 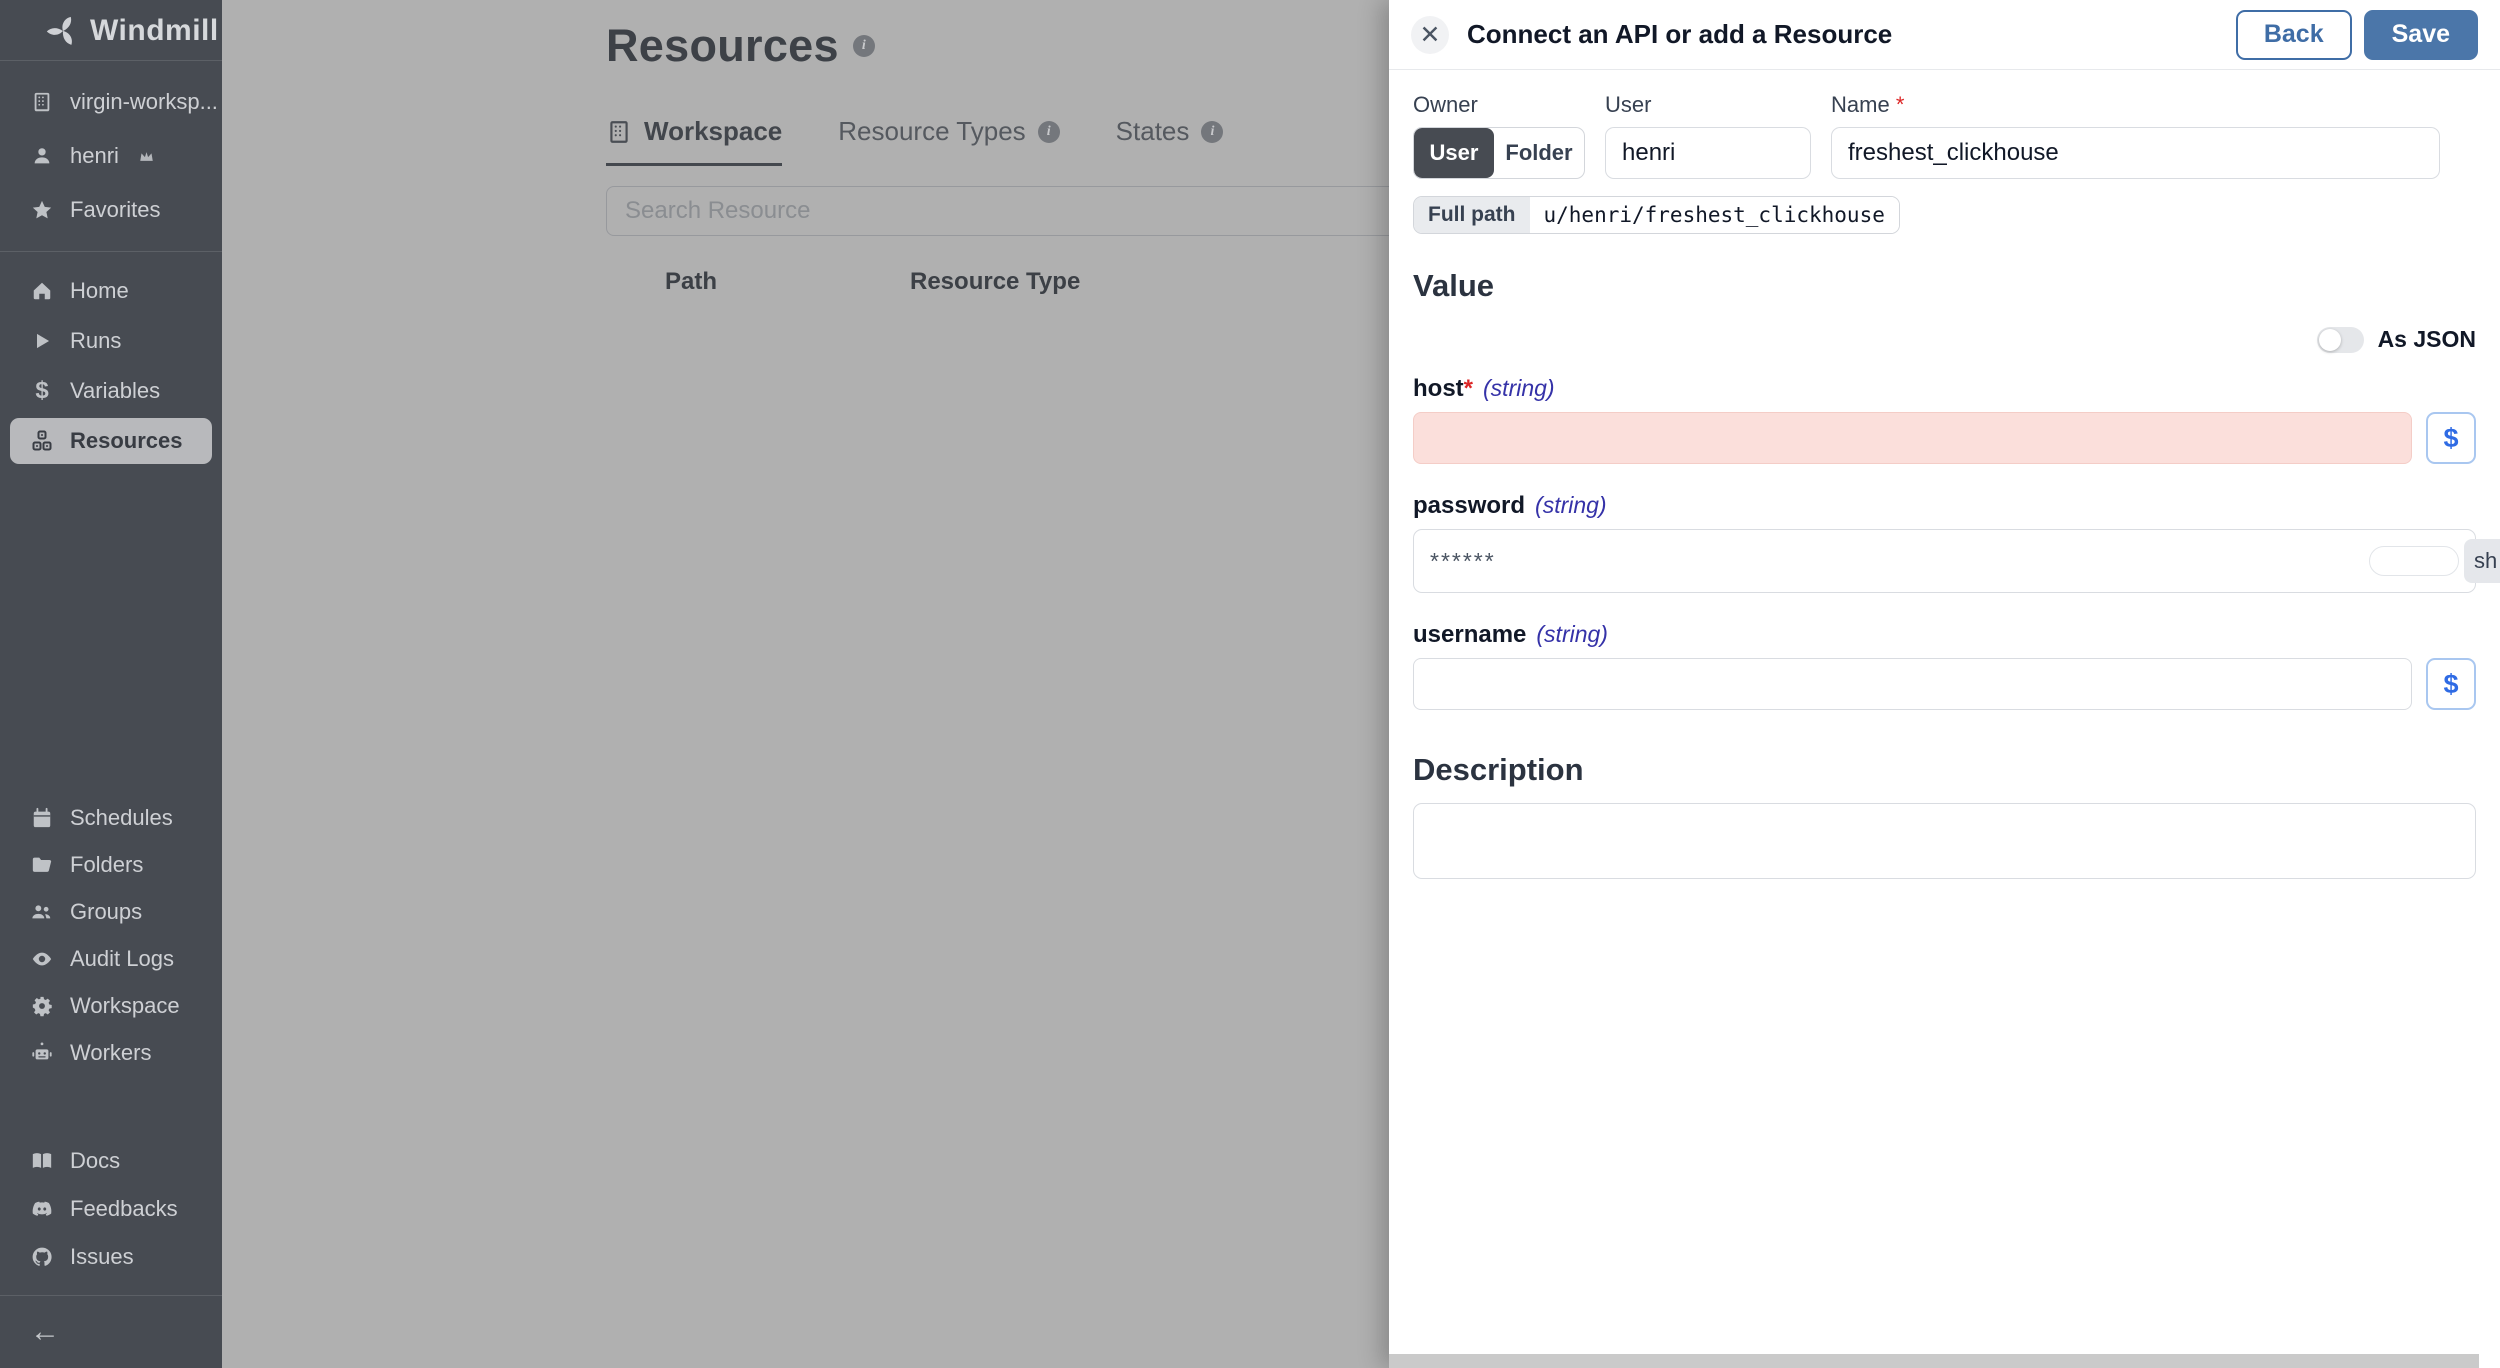 What do you see at coordinates (1454, 153) in the screenshot?
I see `owner-option-user: User` at bounding box center [1454, 153].